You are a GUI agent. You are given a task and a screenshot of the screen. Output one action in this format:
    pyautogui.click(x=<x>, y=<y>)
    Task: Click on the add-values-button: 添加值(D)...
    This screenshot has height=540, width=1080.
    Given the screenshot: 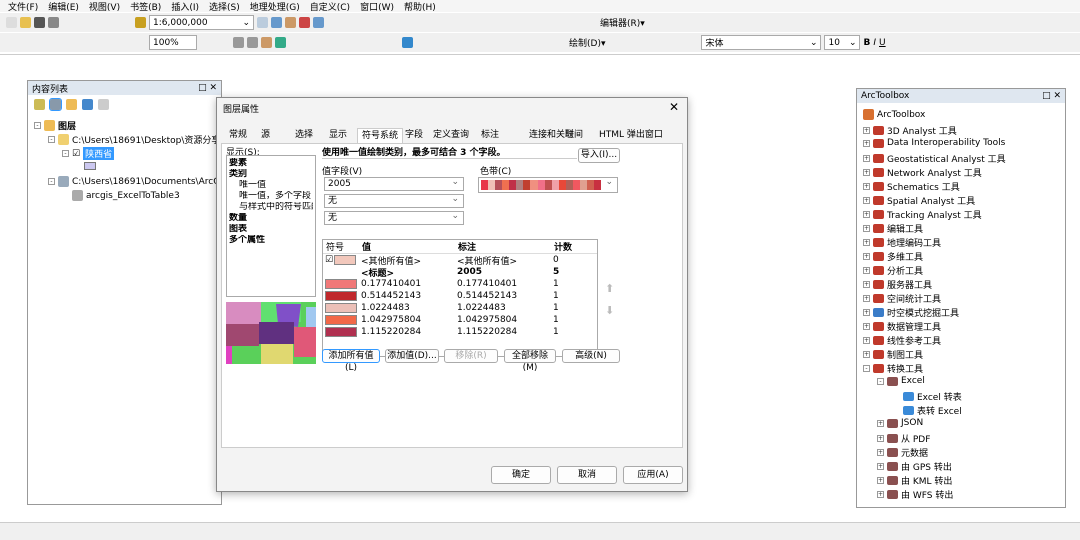 What is the action you would take?
    pyautogui.click(x=412, y=356)
    